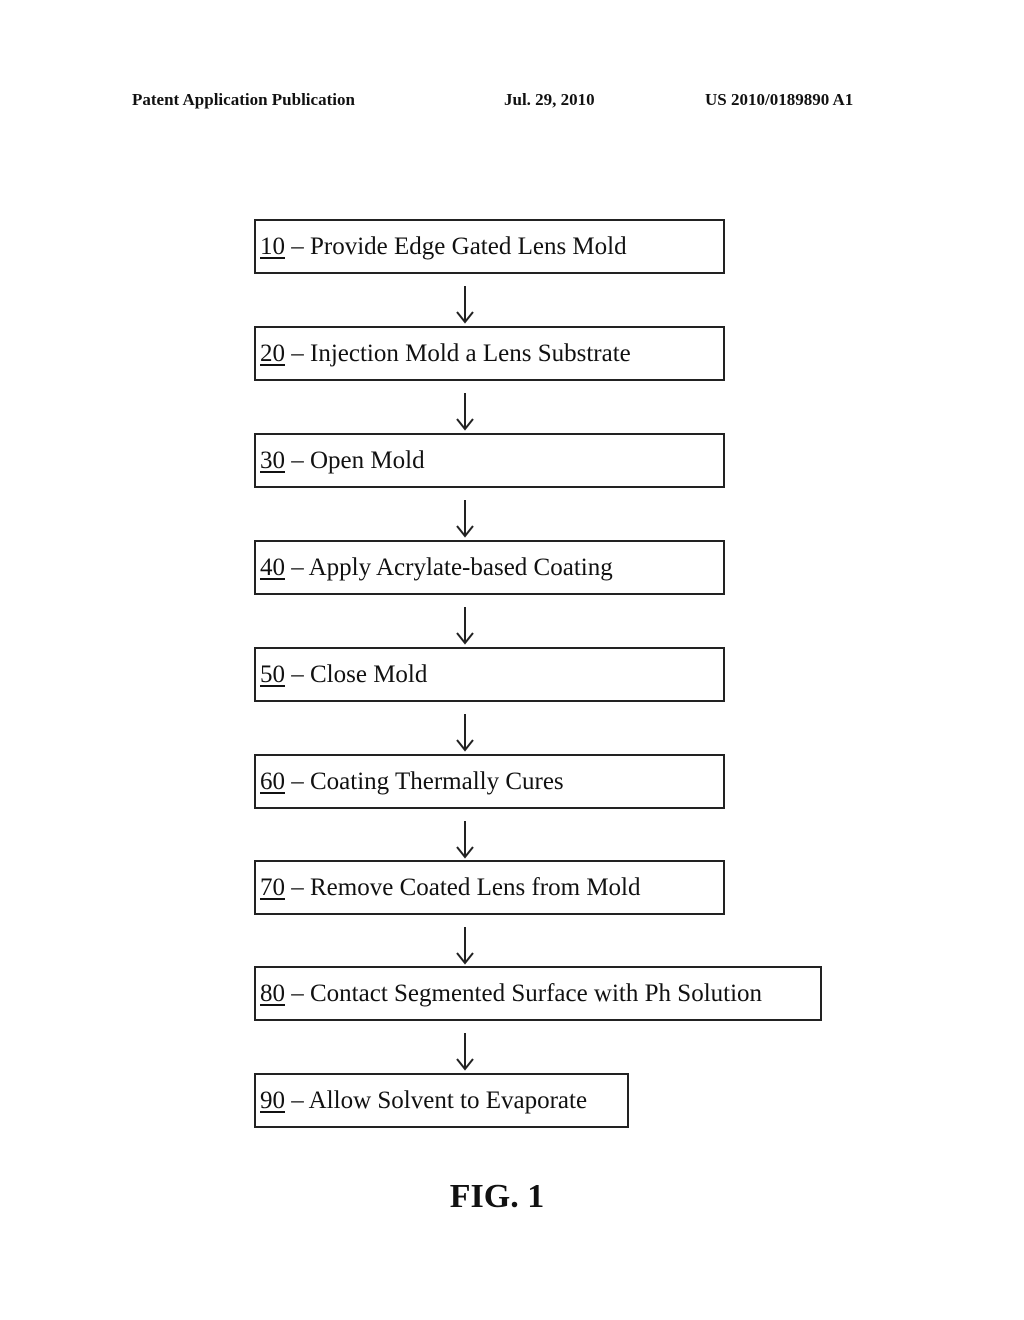 This screenshot has height=1320, width=1024. Describe the element at coordinates (449, 567) in the screenshot. I see `step-label: – Apply Acrylate-based Coating` at that location.